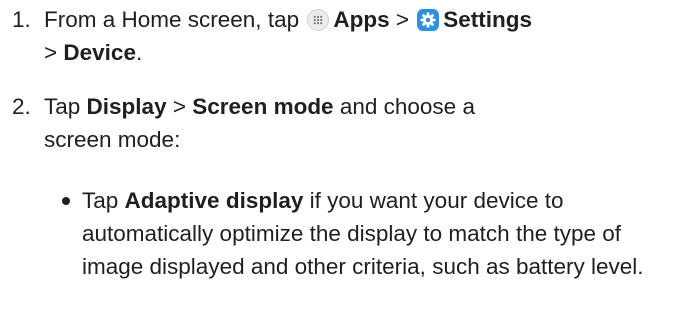 The width and height of the screenshot is (683, 326). I want to click on step-2-prefix: Tap, so click(62, 106).